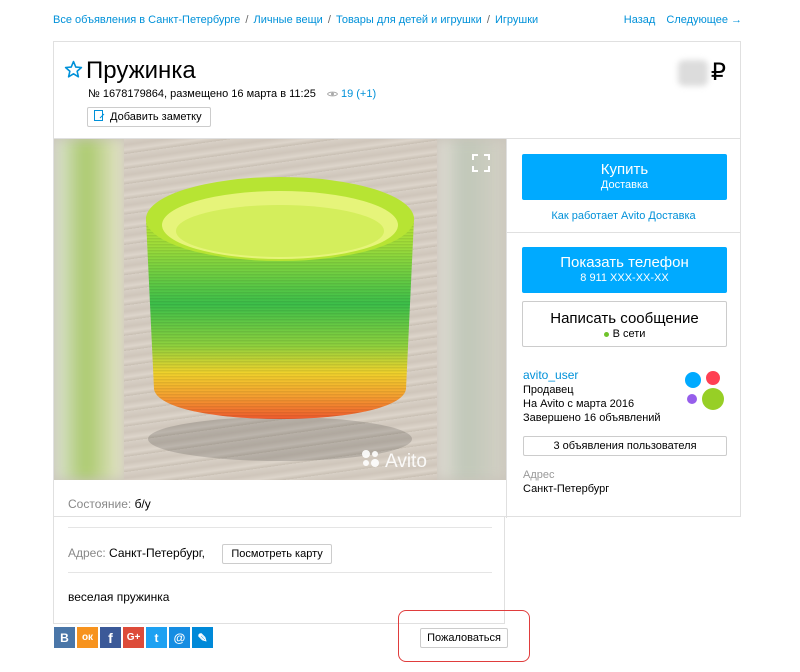 The width and height of the screenshot is (800, 672). Describe the element at coordinates (481, 165) in the screenshot. I see `fullscreen-icon` at that location.